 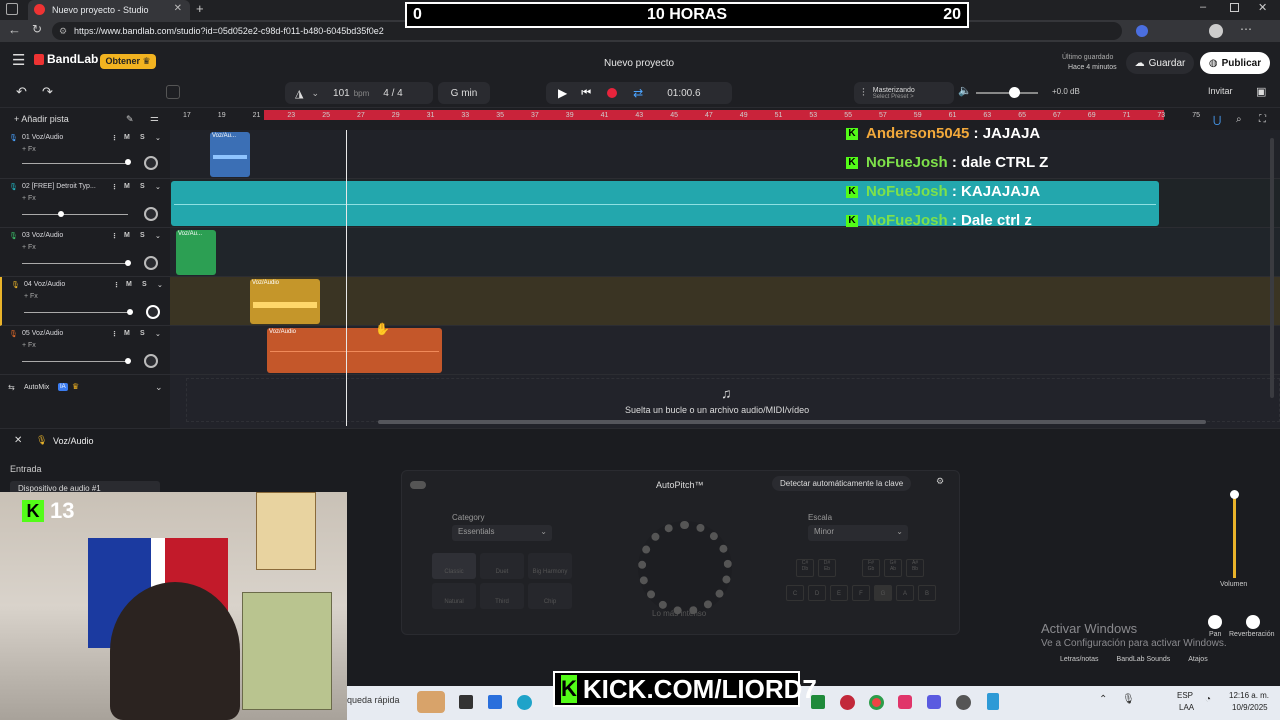 What do you see at coordinates (861, 593) in the screenshot?
I see `note-key: F` at bounding box center [861, 593].